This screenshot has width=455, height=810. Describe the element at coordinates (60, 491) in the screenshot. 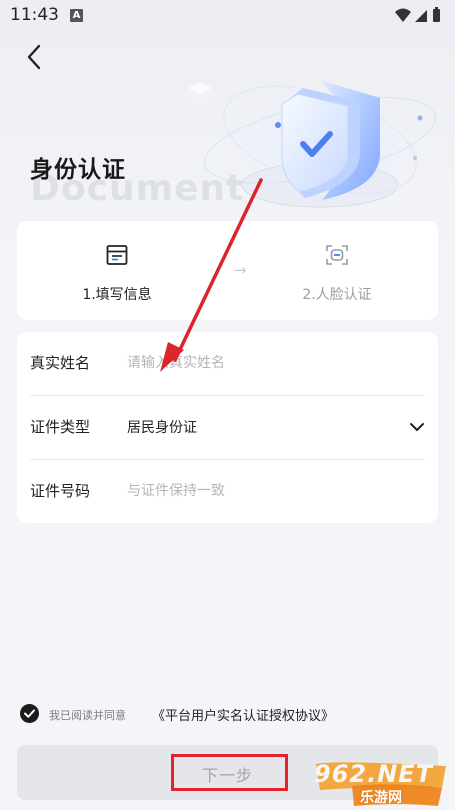

I see `id-number-label: 证件号码` at that location.